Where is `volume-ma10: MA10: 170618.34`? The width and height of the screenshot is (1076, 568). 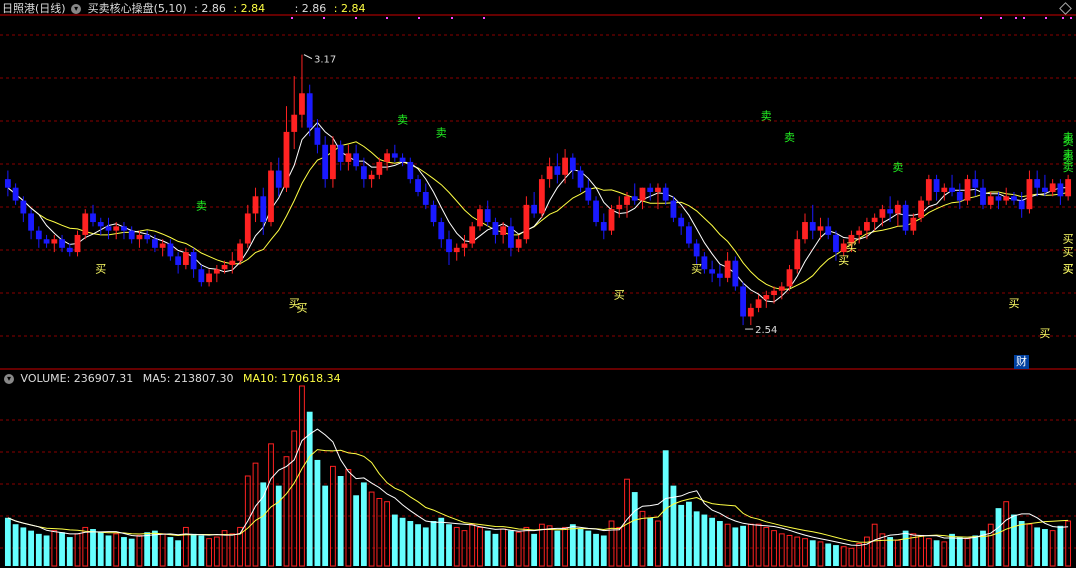 volume-ma10: MA10: 170618.34 is located at coordinates (291, 378).